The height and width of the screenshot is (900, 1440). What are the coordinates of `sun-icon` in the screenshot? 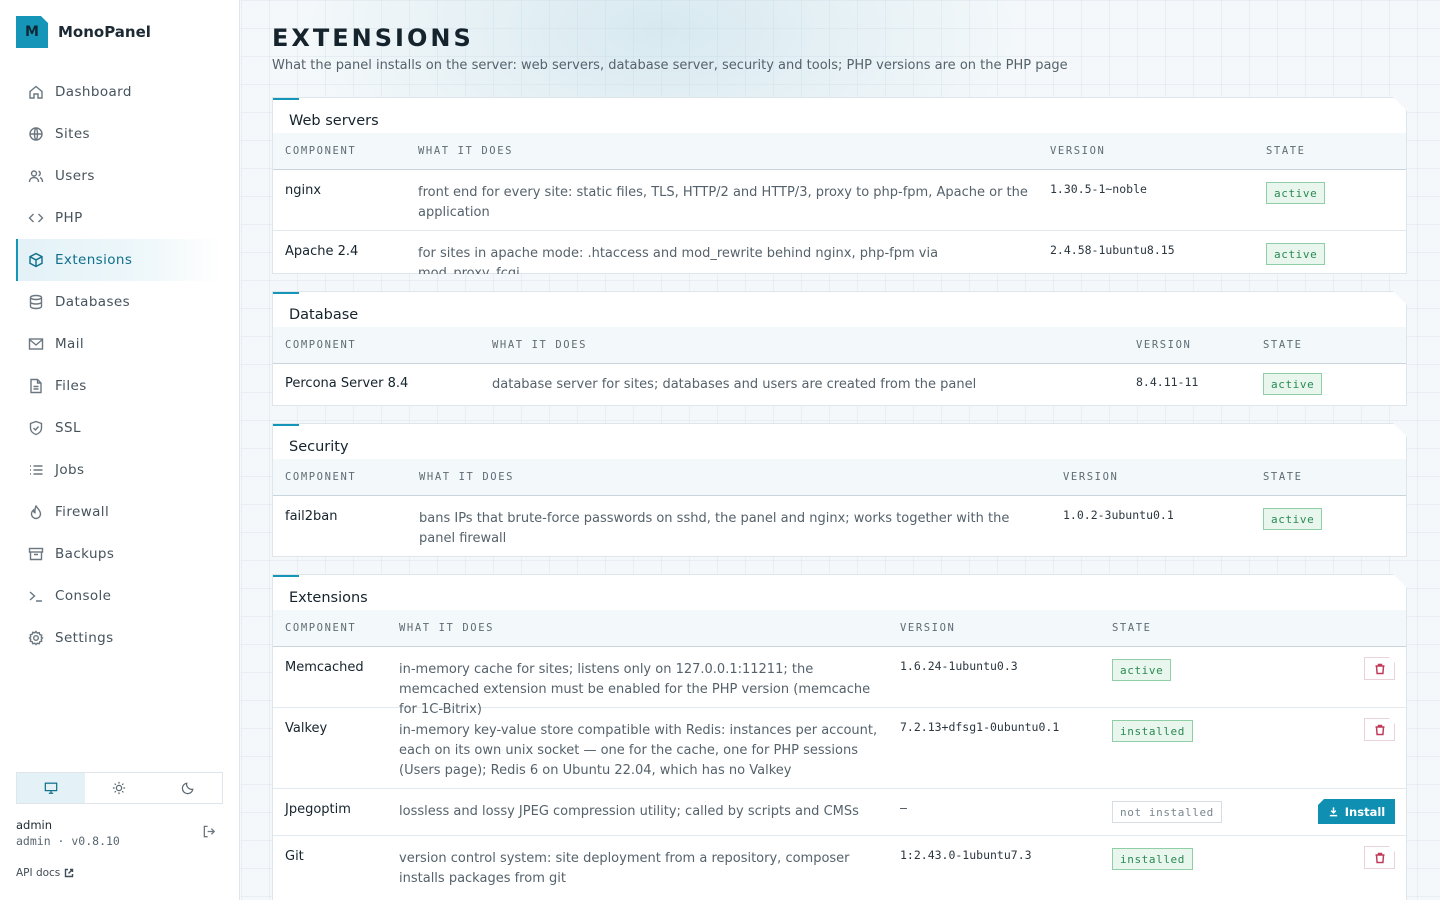 It's located at (119, 788).